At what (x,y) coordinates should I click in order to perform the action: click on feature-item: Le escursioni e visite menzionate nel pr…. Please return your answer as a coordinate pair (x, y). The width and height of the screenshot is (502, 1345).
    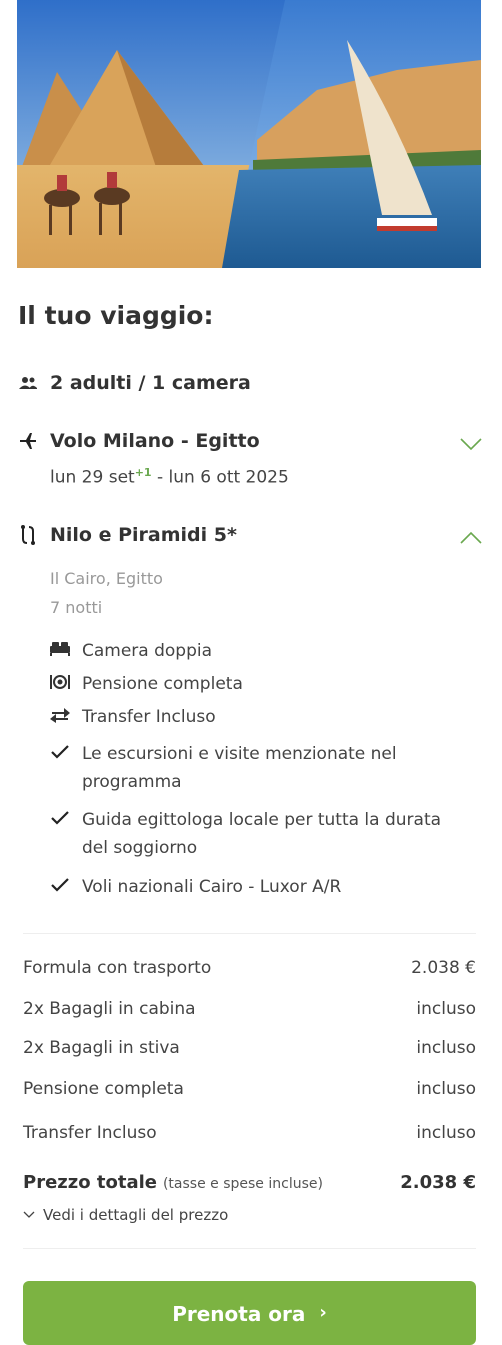
    Looking at the image, I should click on (261, 768).